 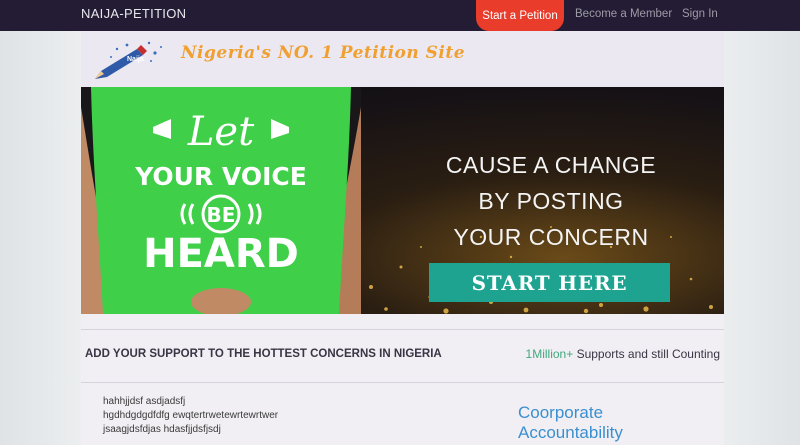 What do you see at coordinates (700, 14) in the screenshot?
I see `sign-in-link: Sign In` at bounding box center [700, 14].